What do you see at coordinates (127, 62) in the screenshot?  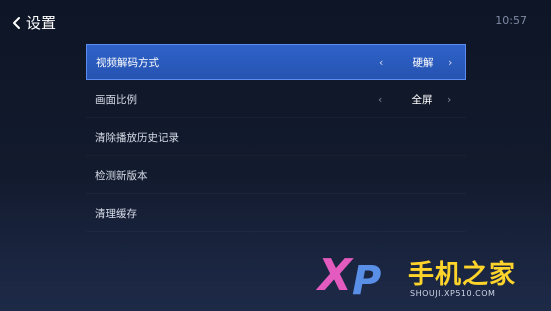 I see `setting-label: 视频解码方式` at bounding box center [127, 62].